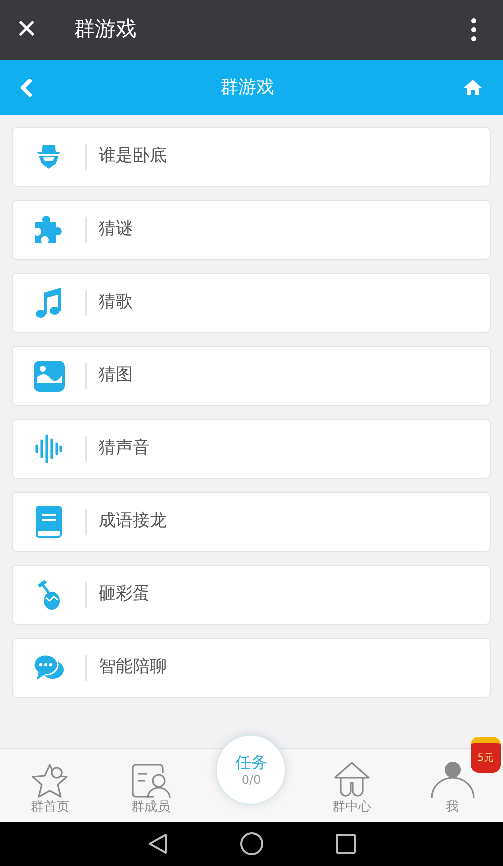 The width and height of the screenshot is (503, 866). What do you see at coordinates (248, 88) in the screenshot?
I see `page-title: 群游戏` at bounding box center [248, 88].